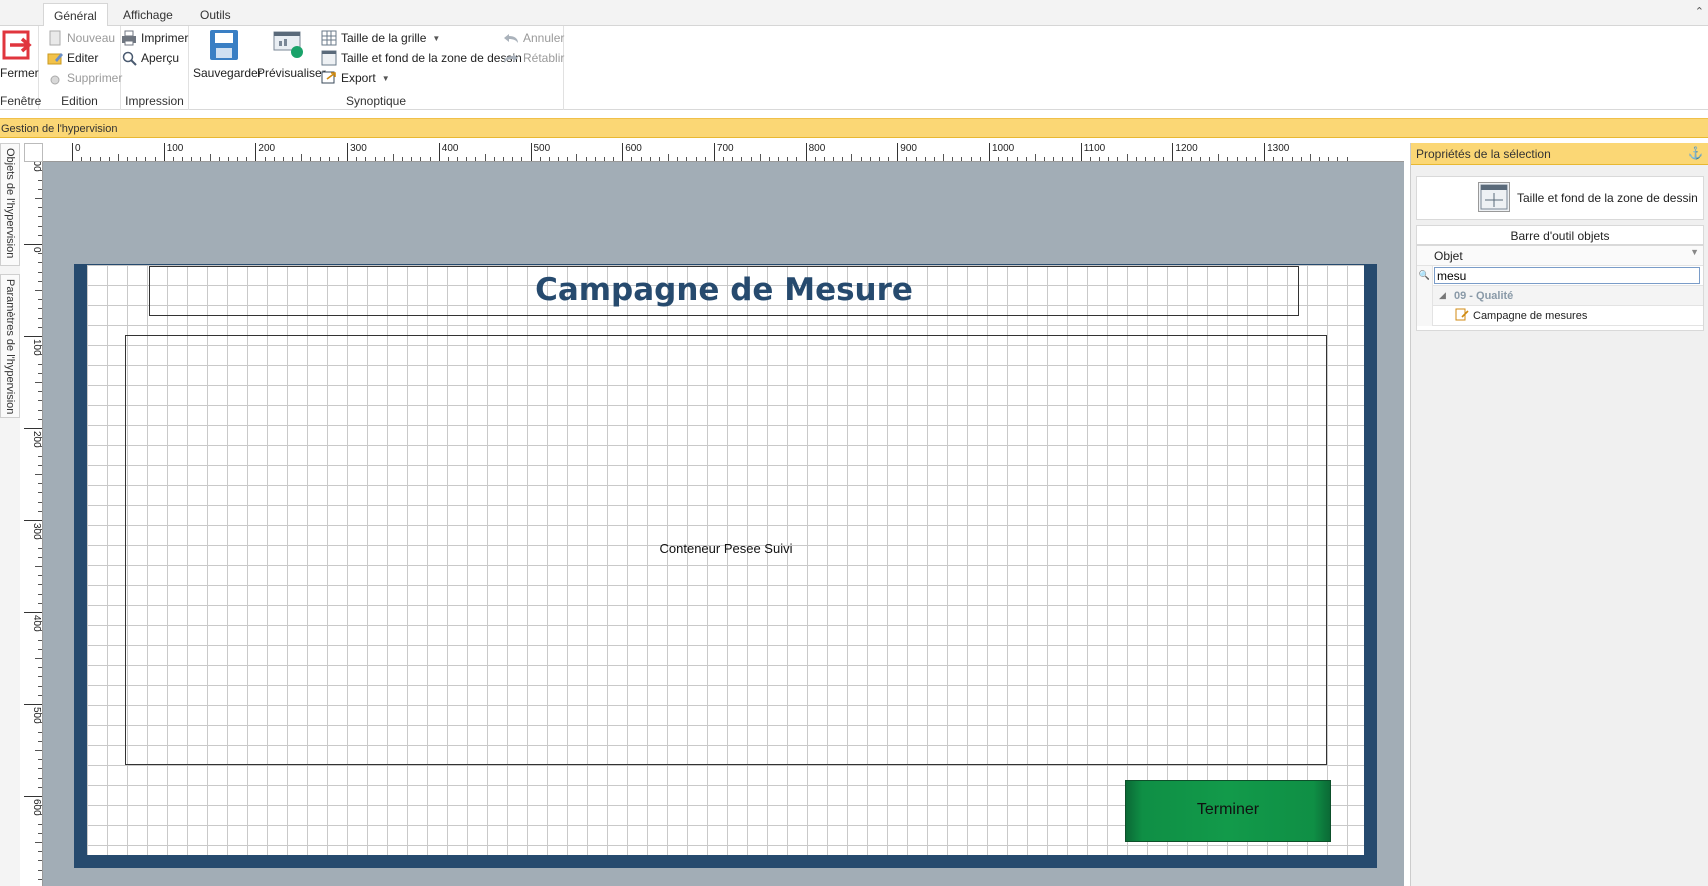 The height and width of the screenshot is (886, 1708). Describe the element at coordinates (10, 346) in the screenshot. I see `side-tab-parameters: Paramètres de l'hypervision` at that location.